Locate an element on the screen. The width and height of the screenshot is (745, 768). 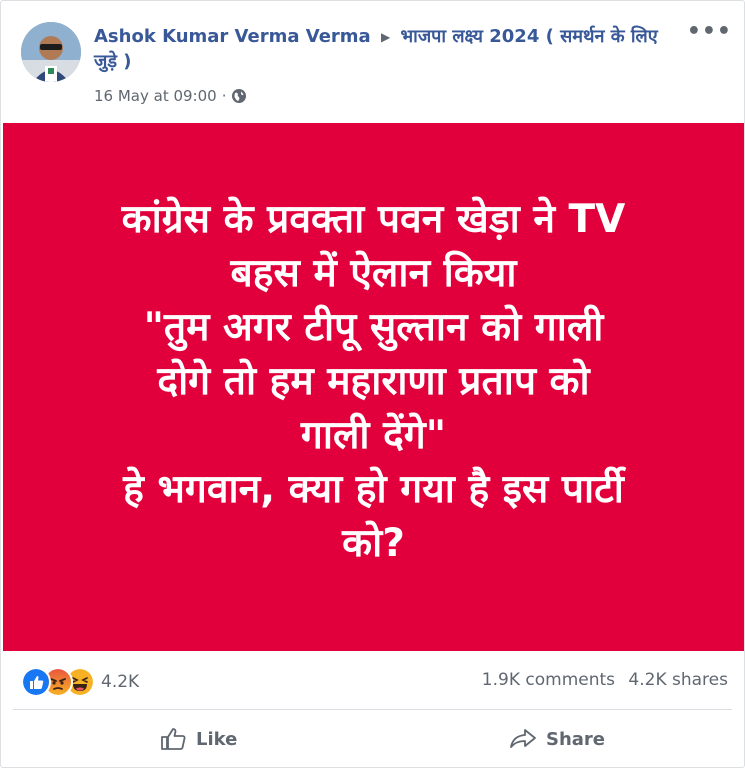
shares-count-link: 4.2K shares is located at coordinates (678, 680).